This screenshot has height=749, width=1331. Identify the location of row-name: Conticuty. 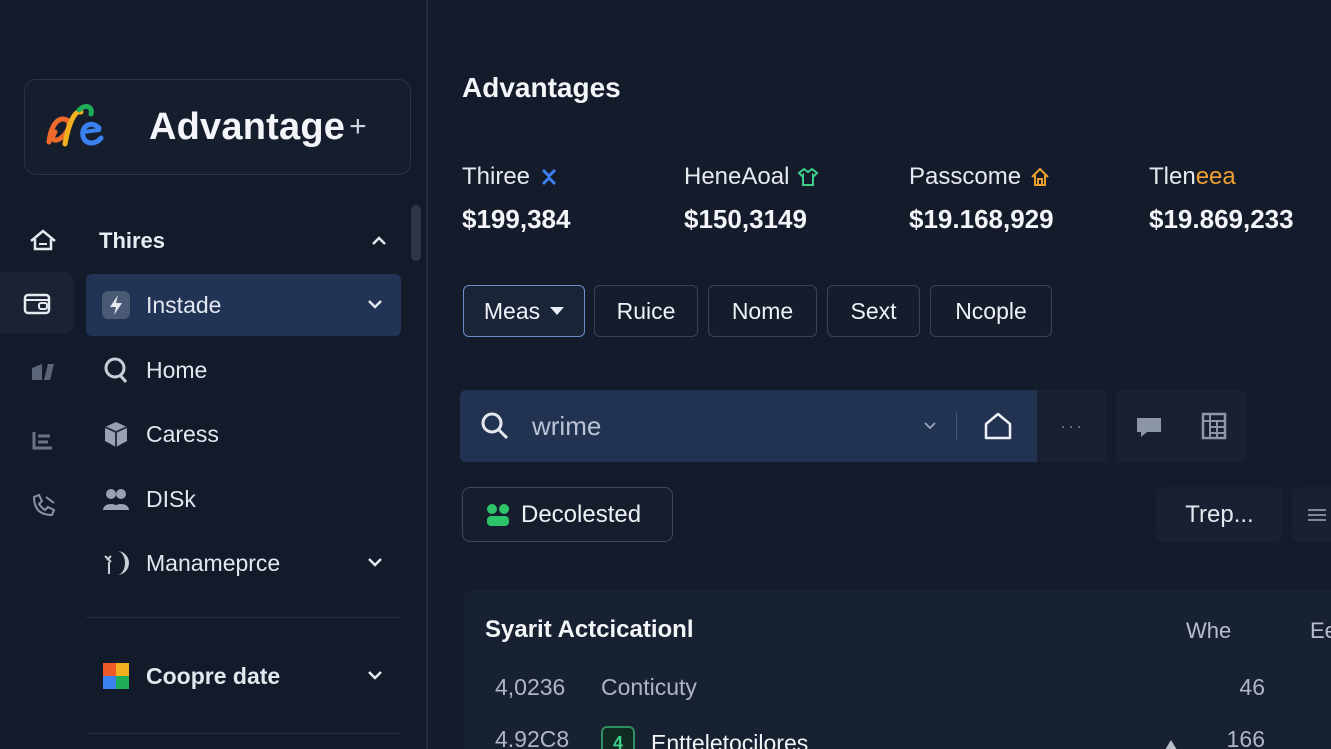
(649, 687).